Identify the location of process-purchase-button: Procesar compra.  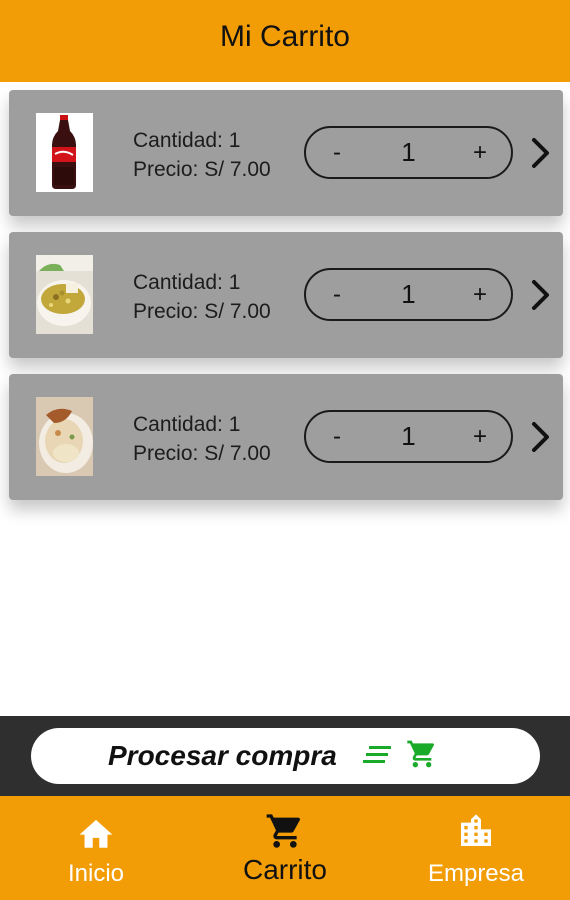
(285, 756).